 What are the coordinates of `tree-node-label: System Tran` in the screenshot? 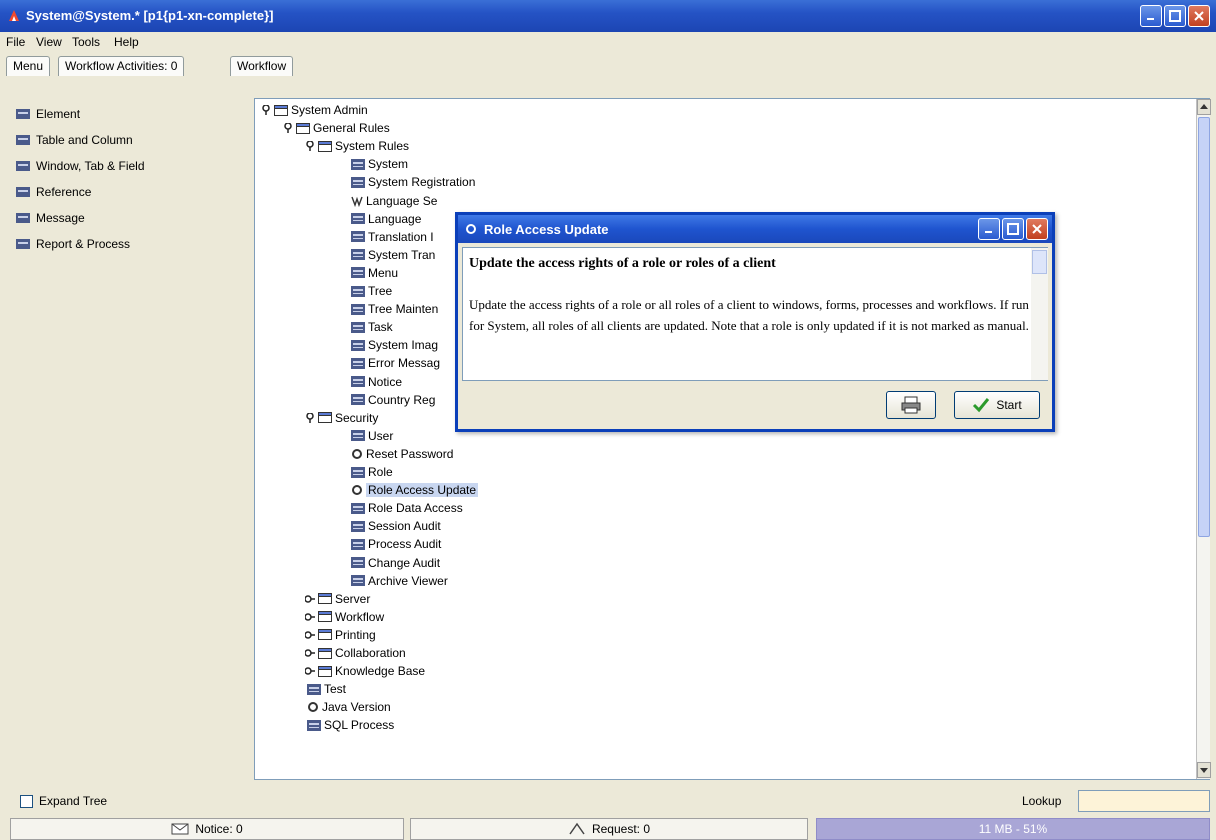 It's located at (402, 254).